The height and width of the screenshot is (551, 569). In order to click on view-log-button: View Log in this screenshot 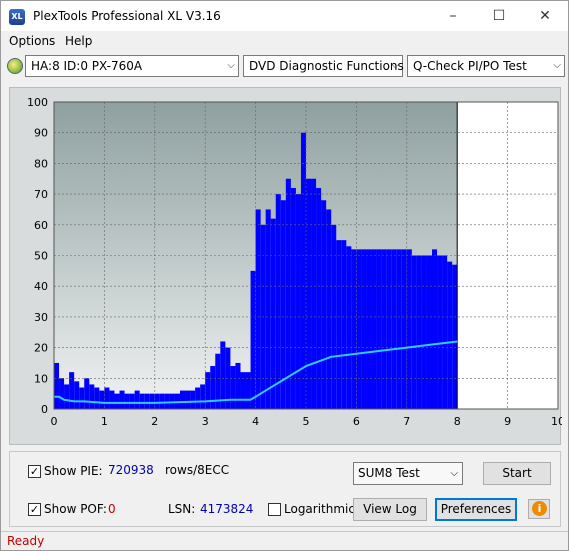, I will do `click(390, 509)`.